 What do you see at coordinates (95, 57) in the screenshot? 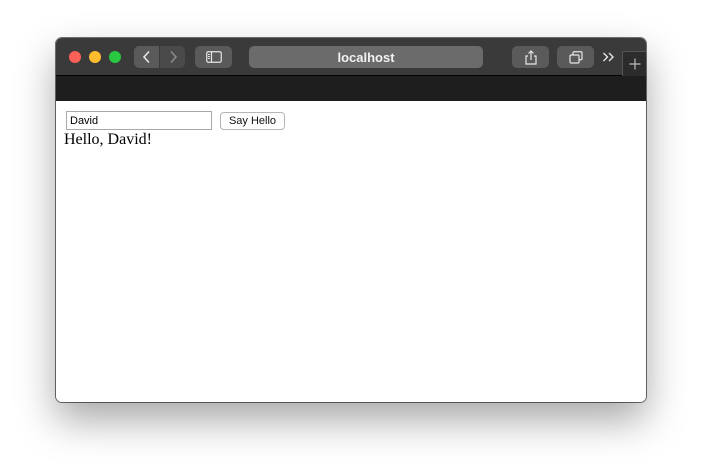
I see `minimize-window-button` at bounding box center [95, 57].